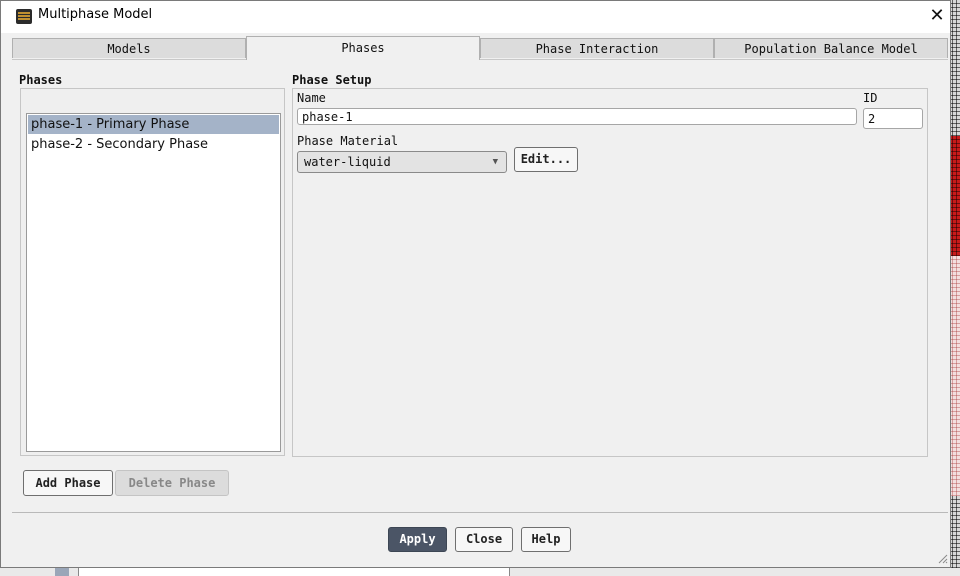 The width and height of the screenshot is (960, 576). Describe the element at coordinates (332, 80) in the screenshot. I see `phase-setup-group-label: Phase Setup` at that location.